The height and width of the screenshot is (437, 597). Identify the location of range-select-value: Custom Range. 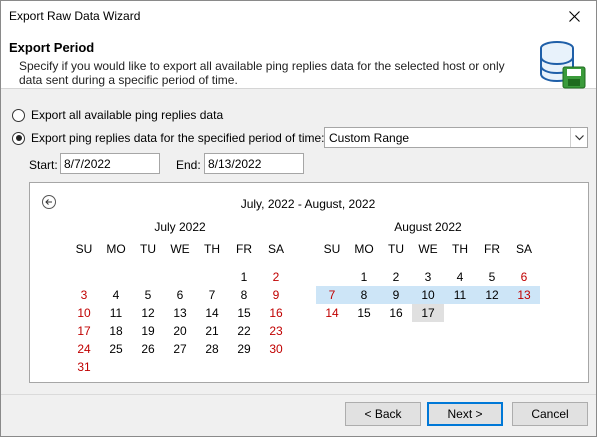
(369, 138).